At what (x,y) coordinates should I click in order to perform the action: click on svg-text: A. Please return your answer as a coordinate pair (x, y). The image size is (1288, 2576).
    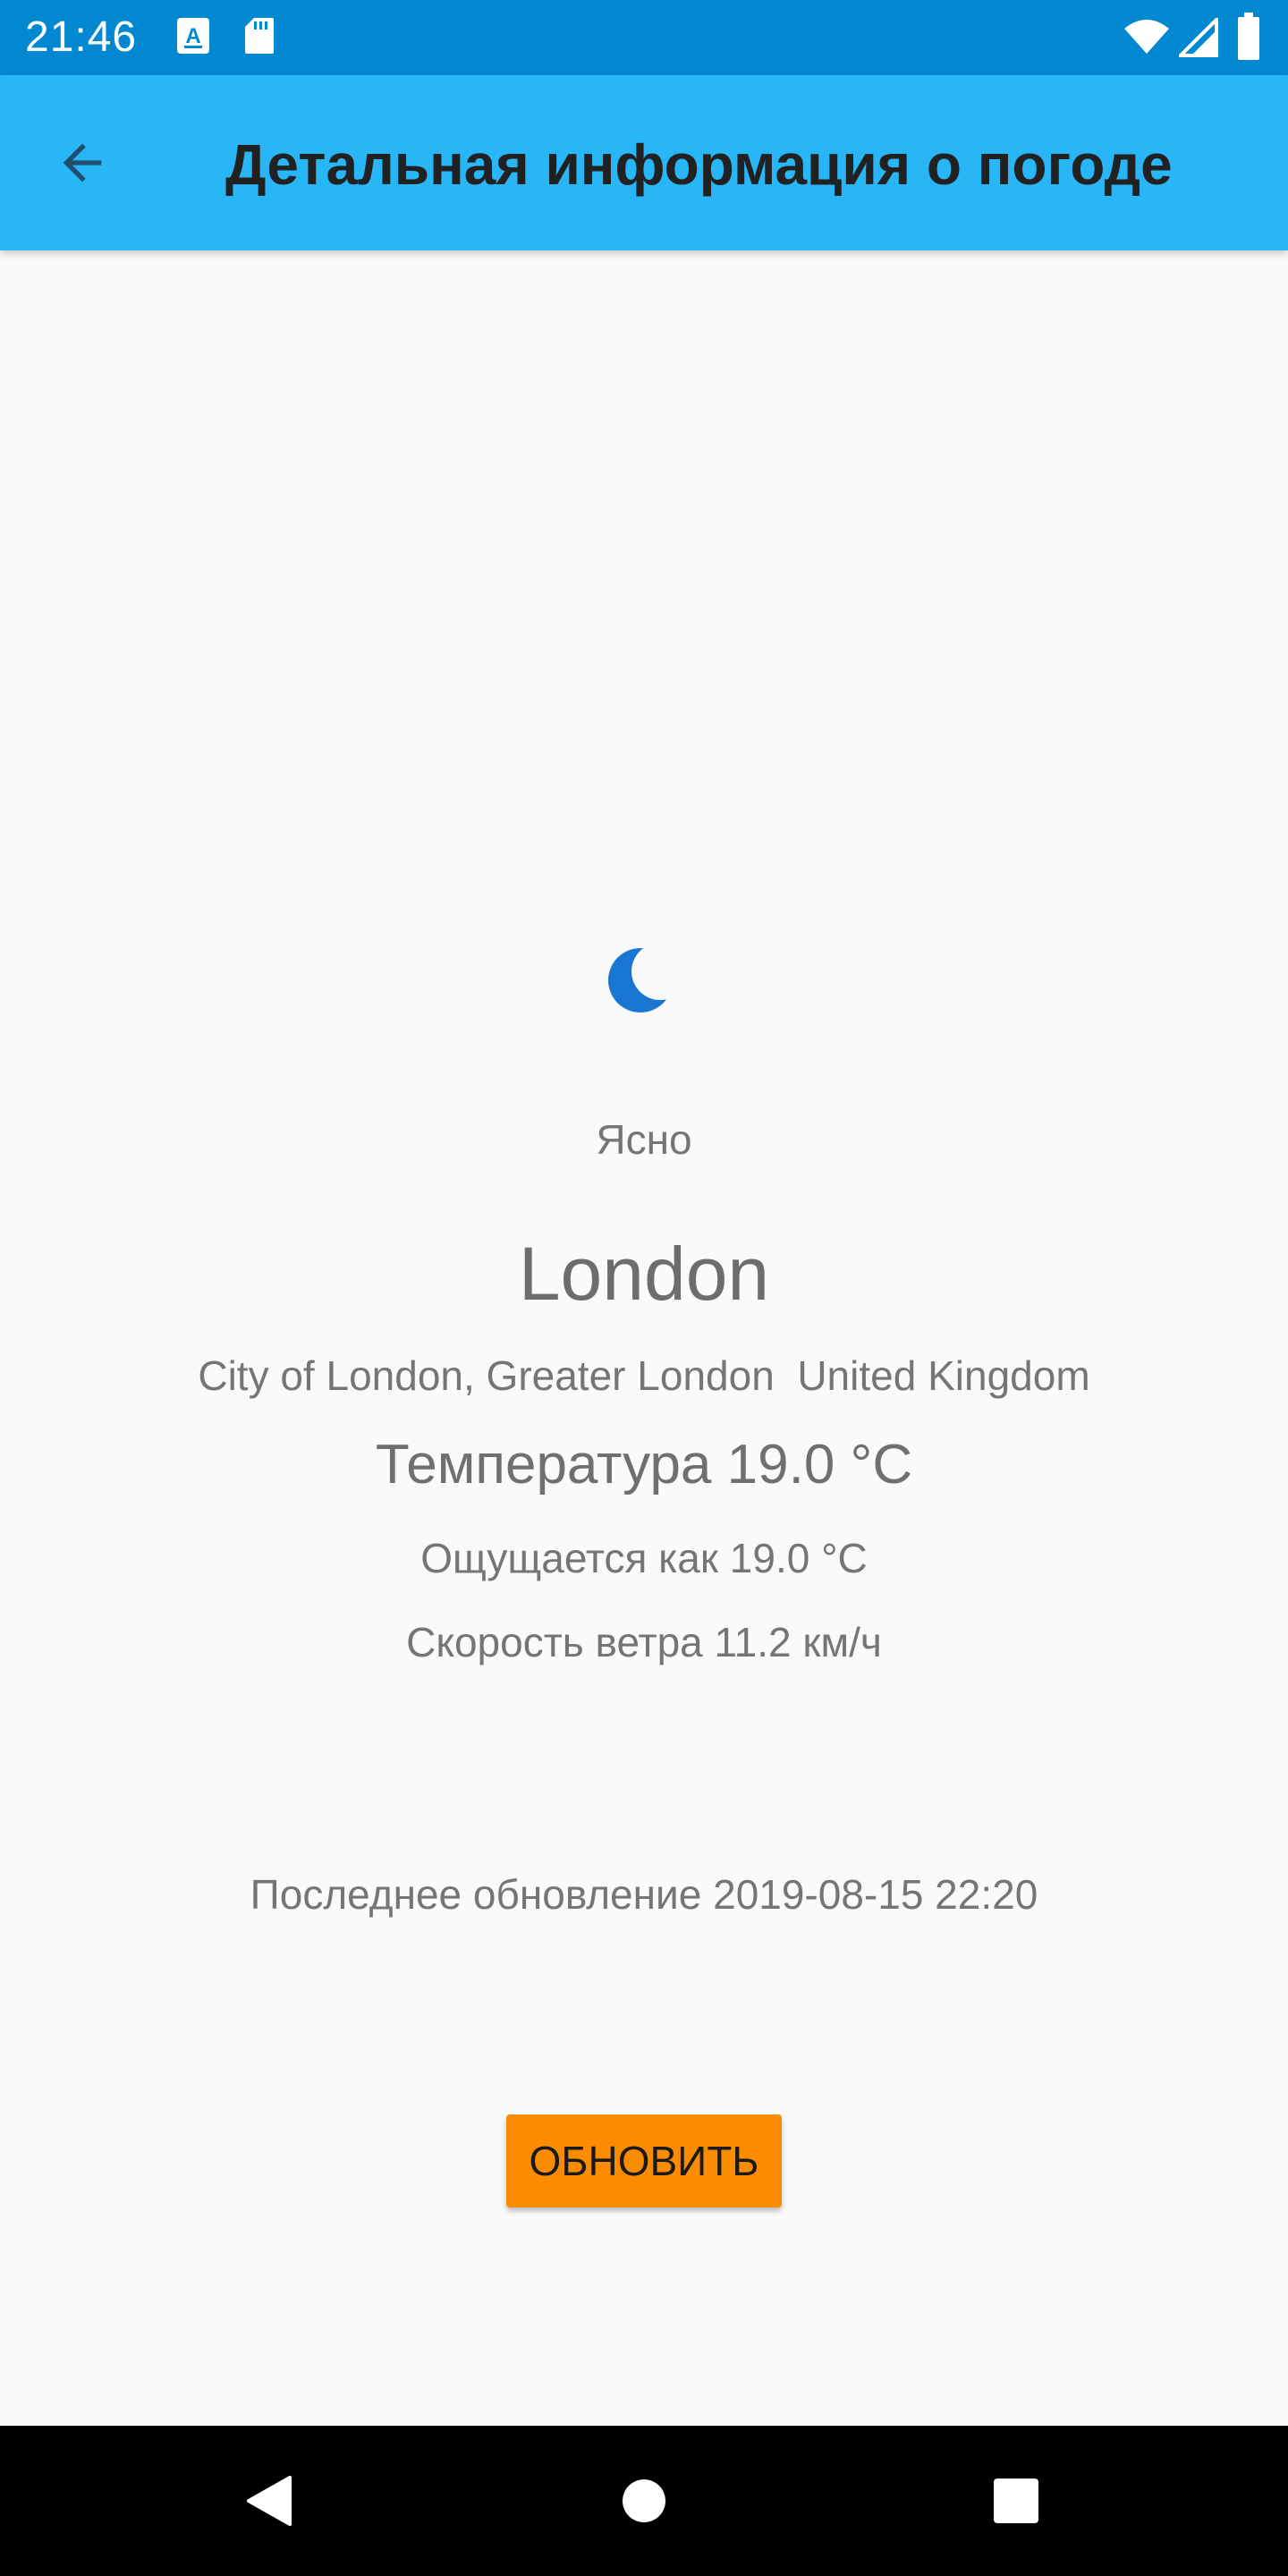
    Looking at the image, I should click on (192, 36).